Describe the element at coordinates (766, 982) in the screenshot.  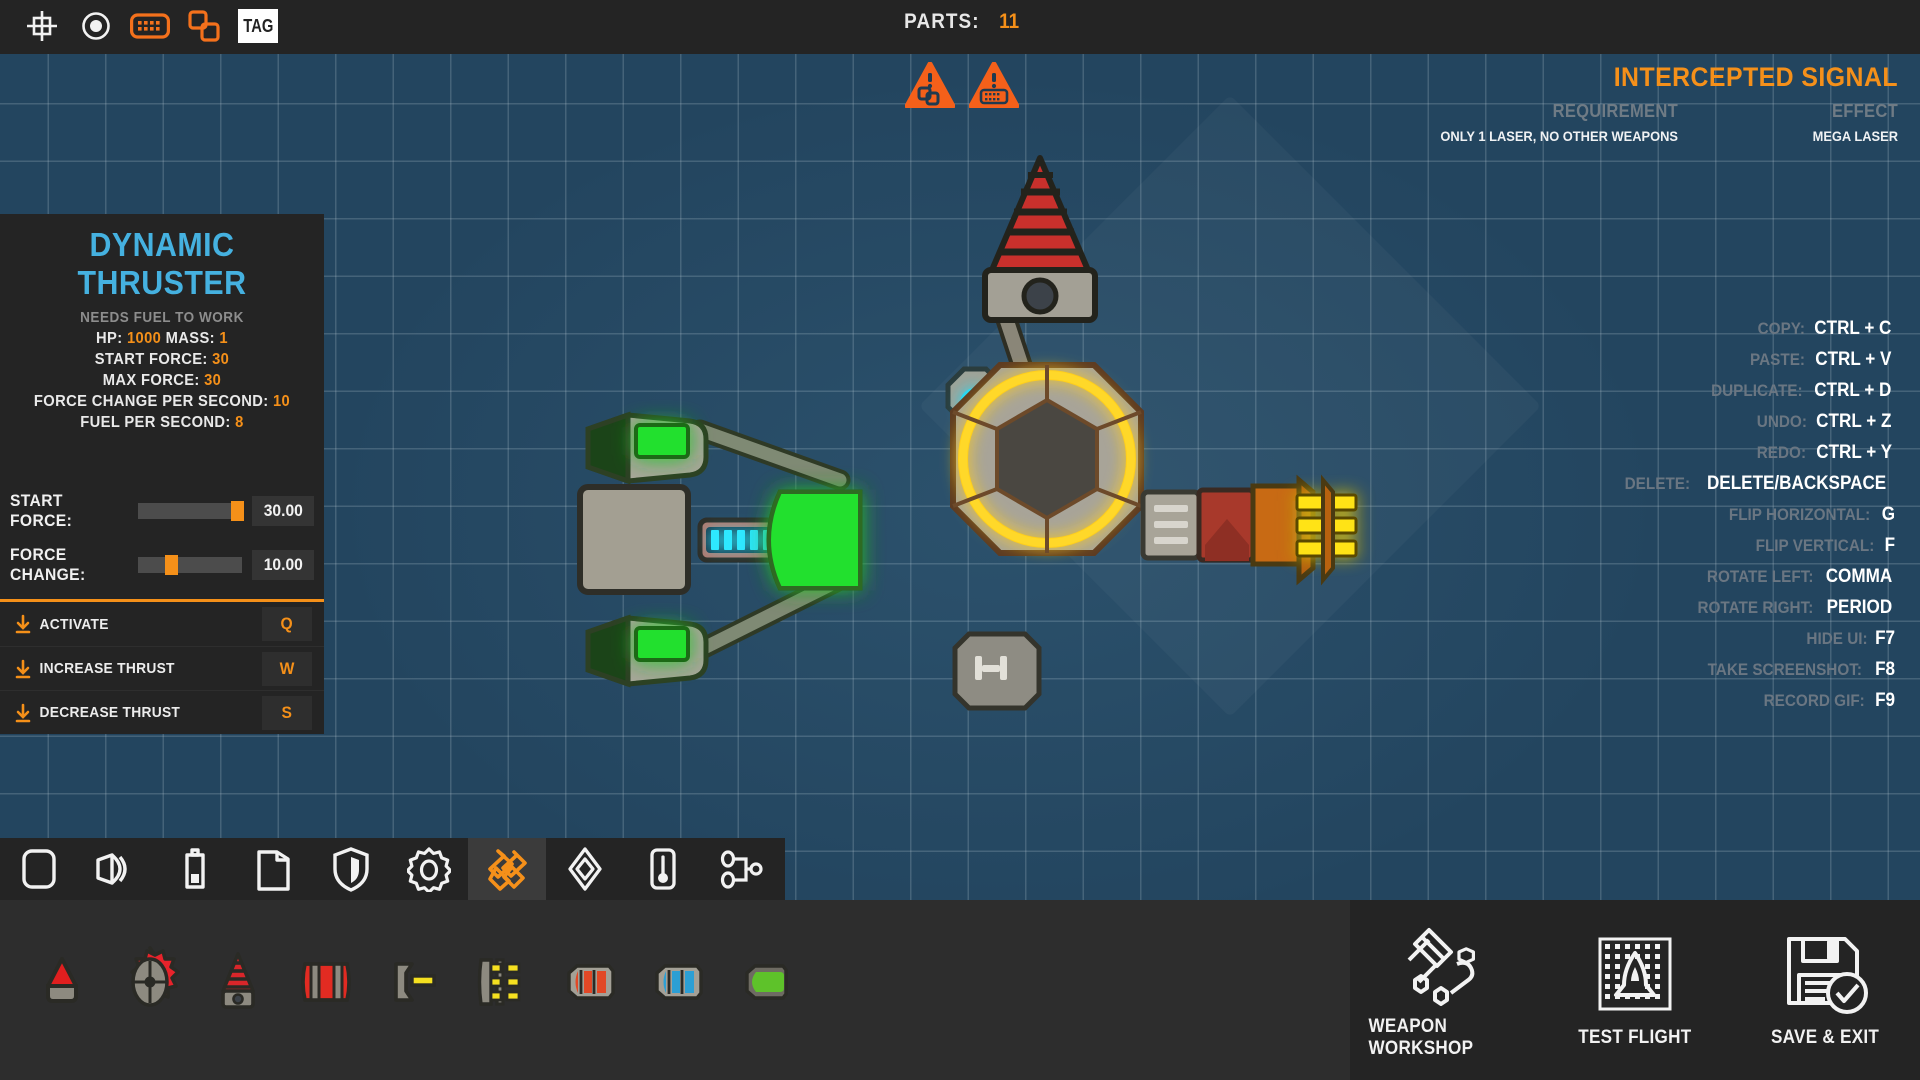
I see `part-green-cell` at that location.